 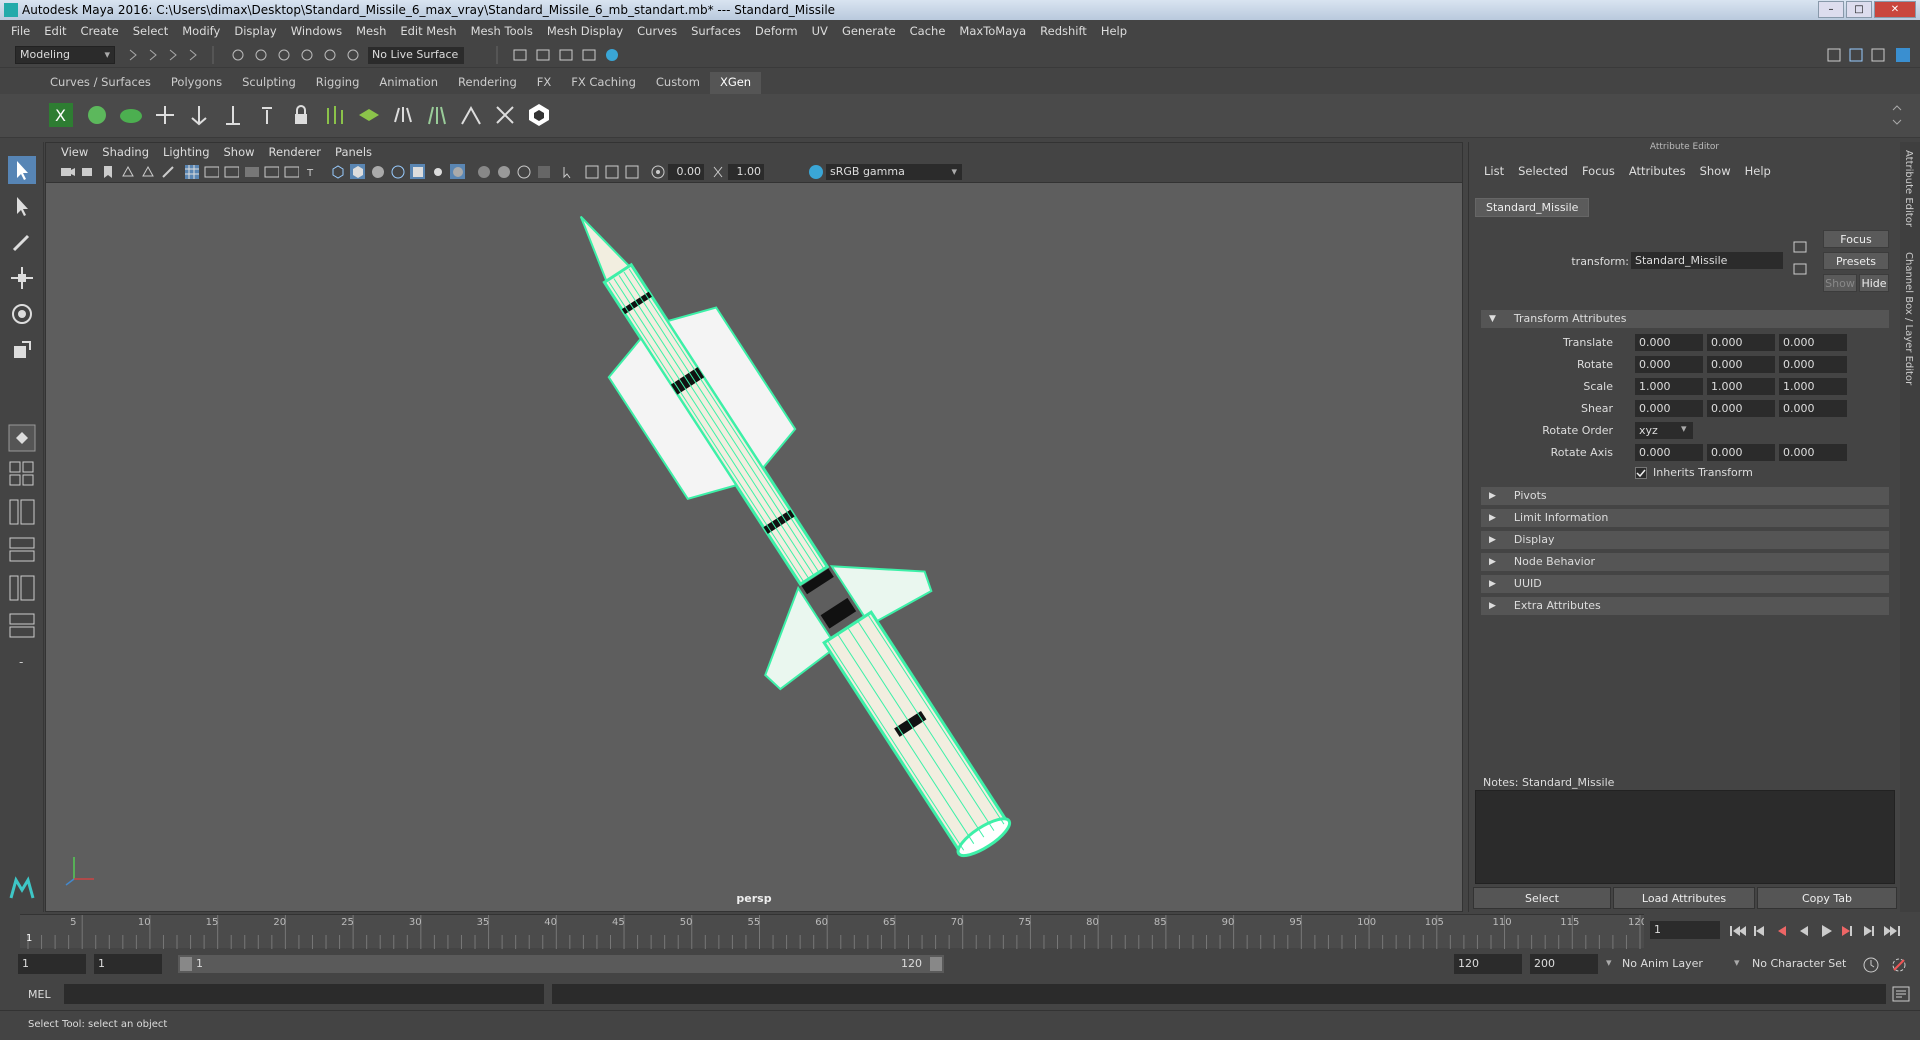 What do you see at coordinates (1741, 364) in the screenshot?
I see `rotate-y-field: 0.000` at bounding box center [1741, 364].